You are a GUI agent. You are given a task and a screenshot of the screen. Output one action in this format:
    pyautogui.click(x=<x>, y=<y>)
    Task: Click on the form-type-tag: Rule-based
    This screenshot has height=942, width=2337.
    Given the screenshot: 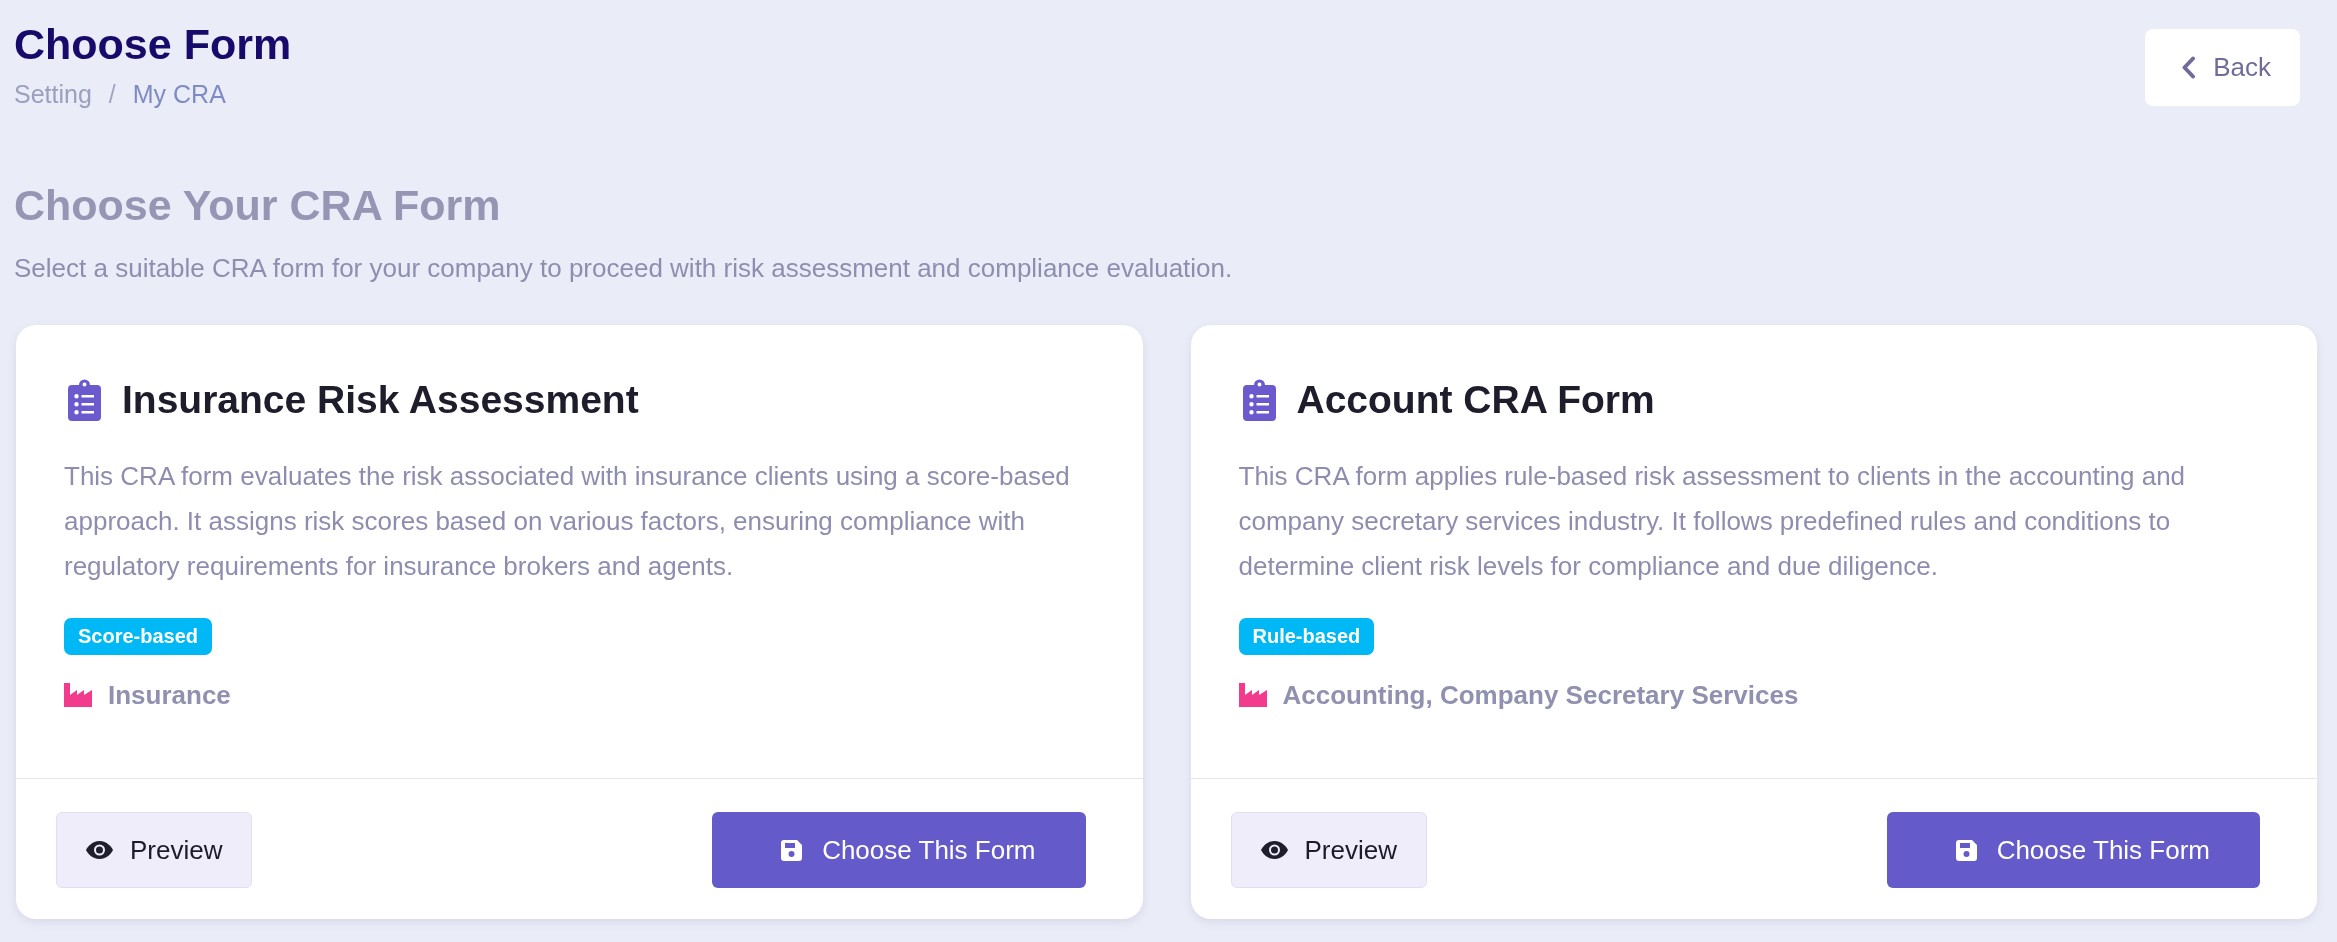 What is the action you would take?
    pyautogui.click(x=1306, y=636)
    